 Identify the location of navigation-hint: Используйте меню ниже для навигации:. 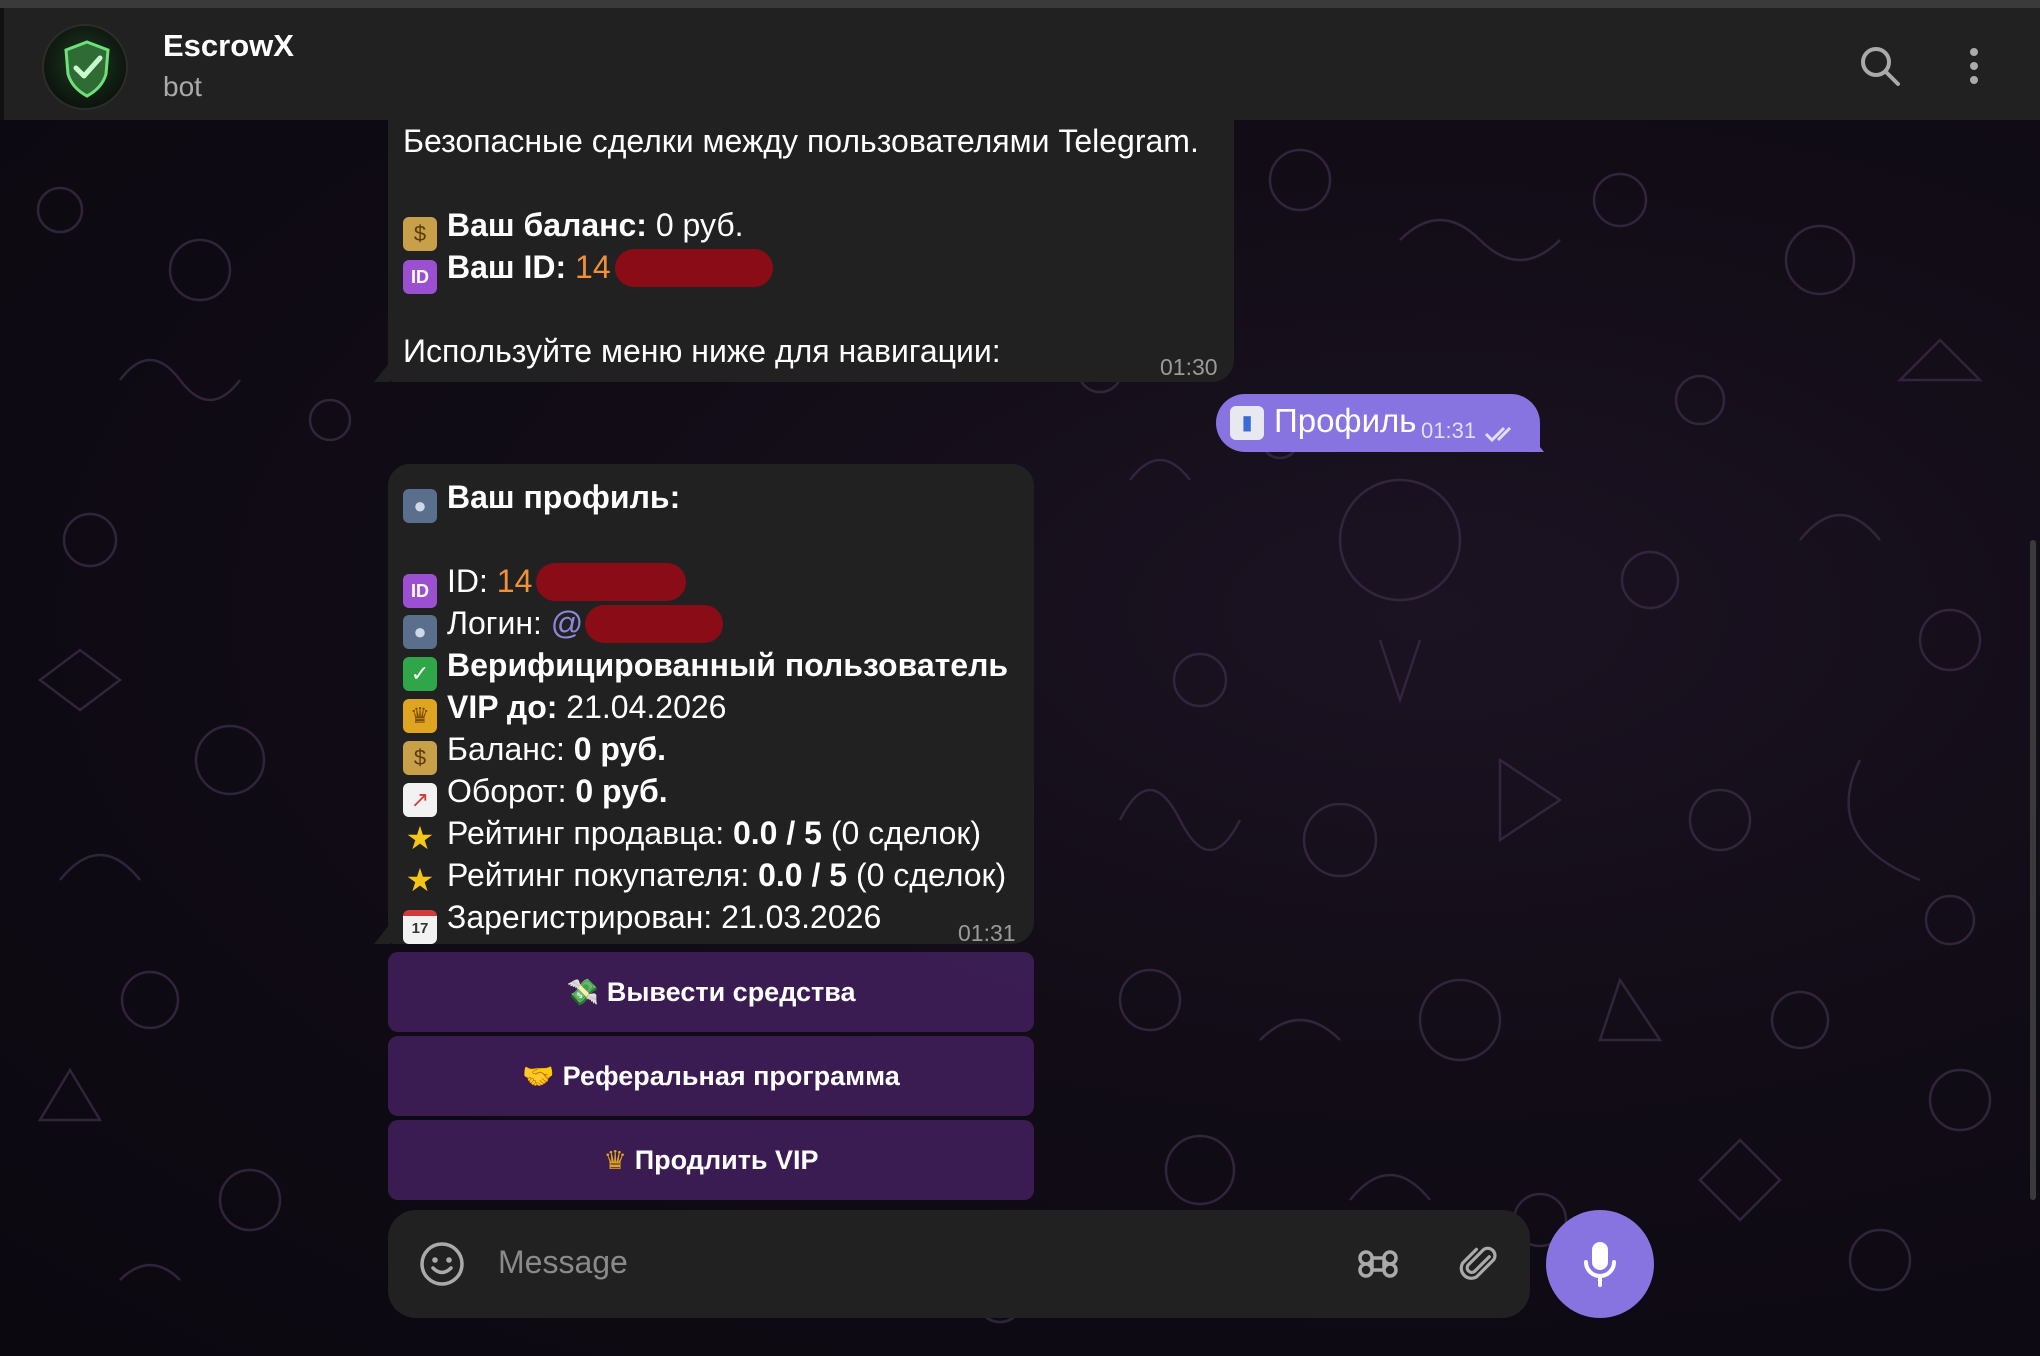
(702, 351).